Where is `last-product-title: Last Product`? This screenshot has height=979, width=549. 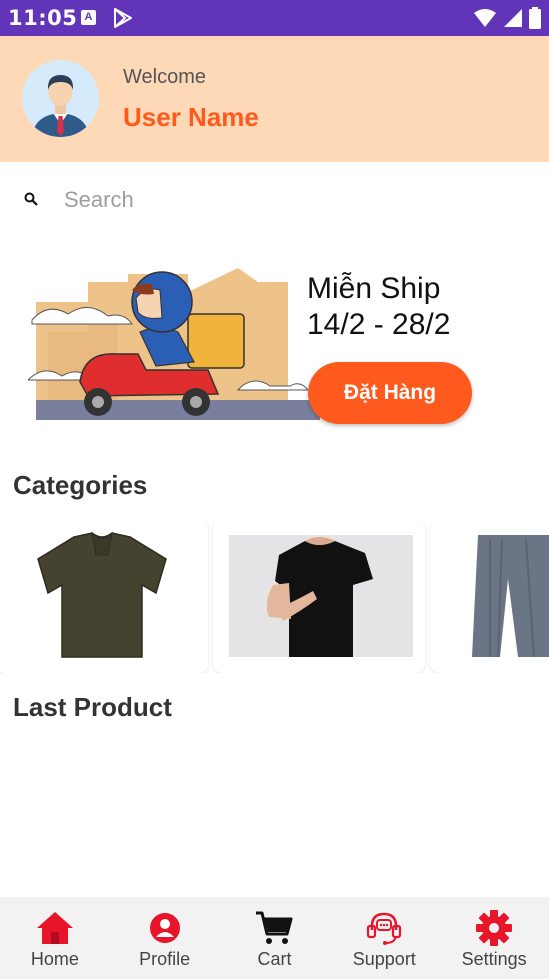 last-product-title: Last Product is located at coordinates (92, 707).